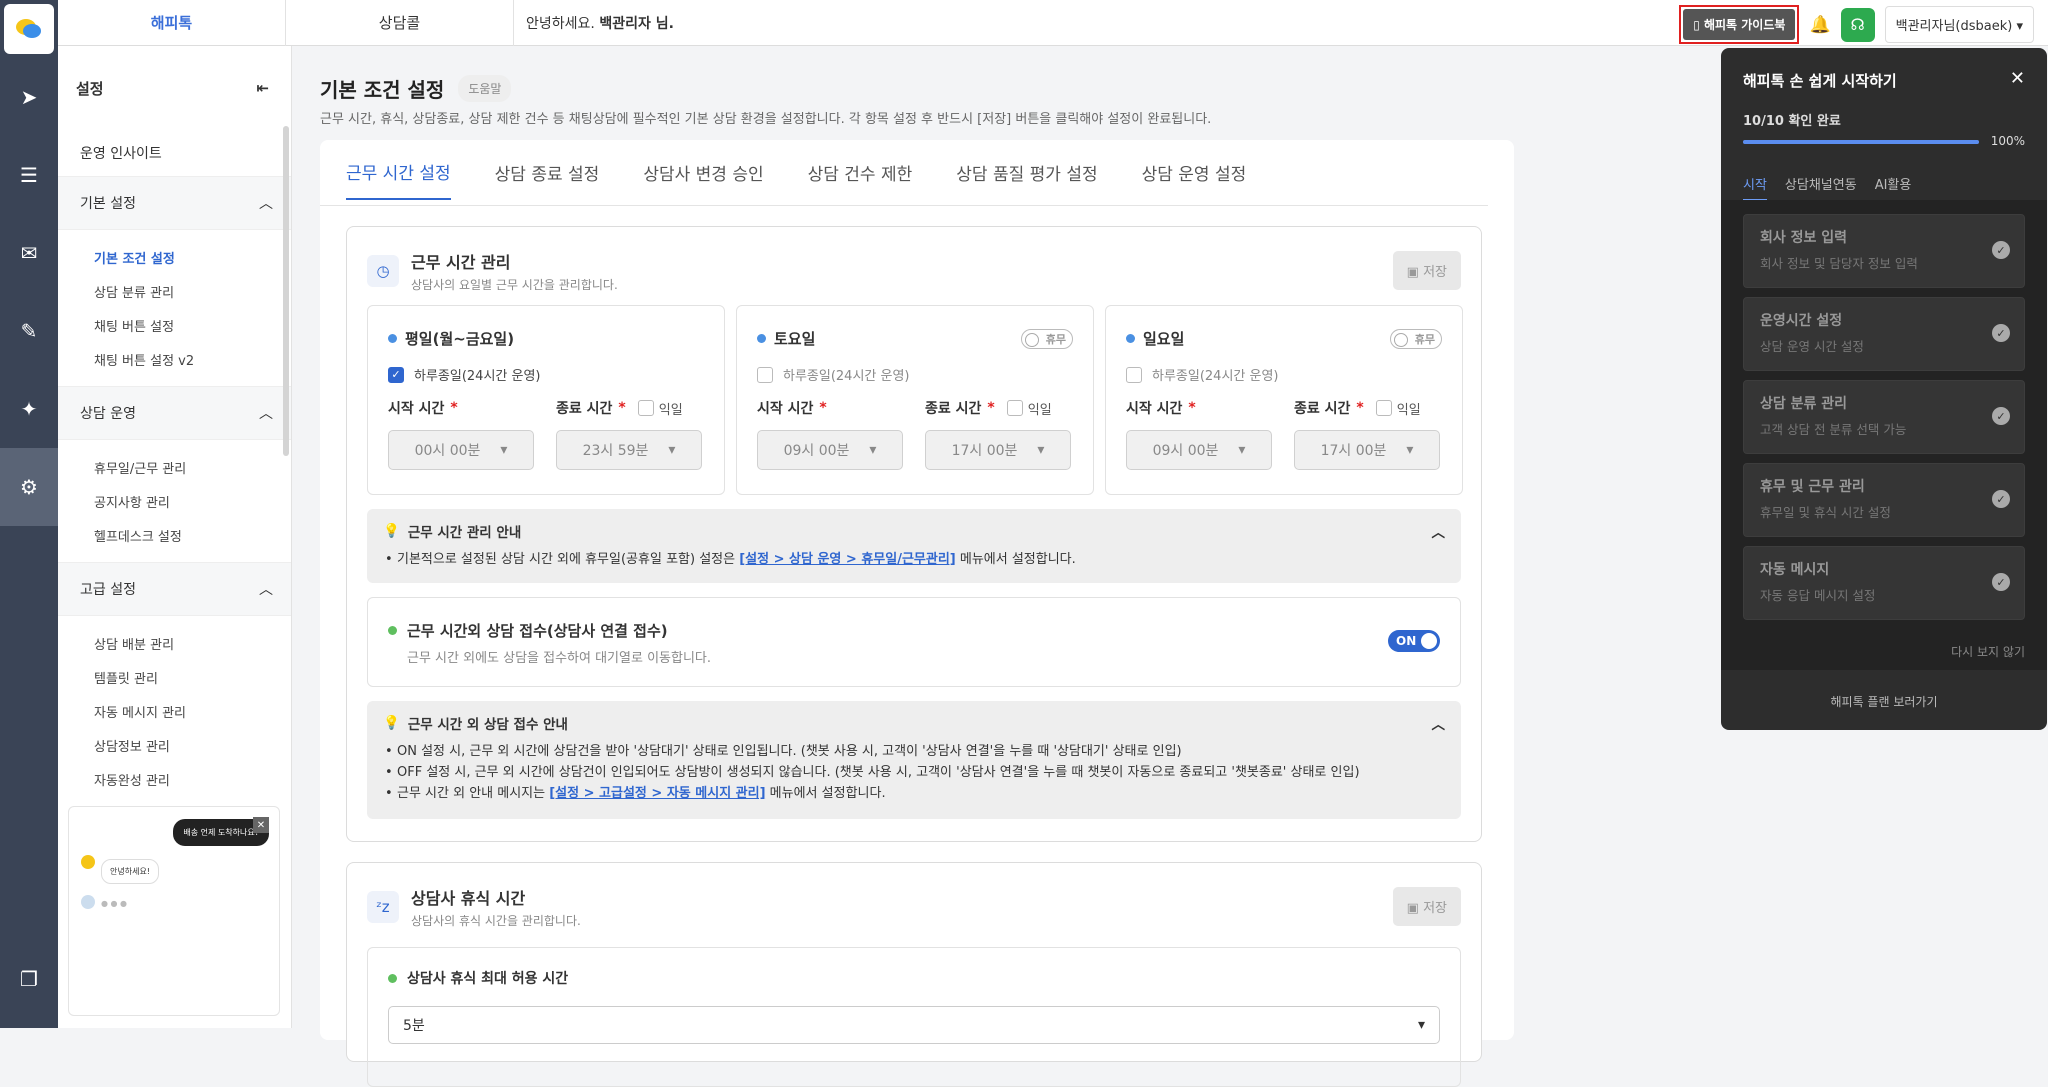 The width and height of the screenshot is (2048, 1087). Describe the element at coordinates (286, 291) in the screenshot. I see `sidebar-scrollbar` at that location.